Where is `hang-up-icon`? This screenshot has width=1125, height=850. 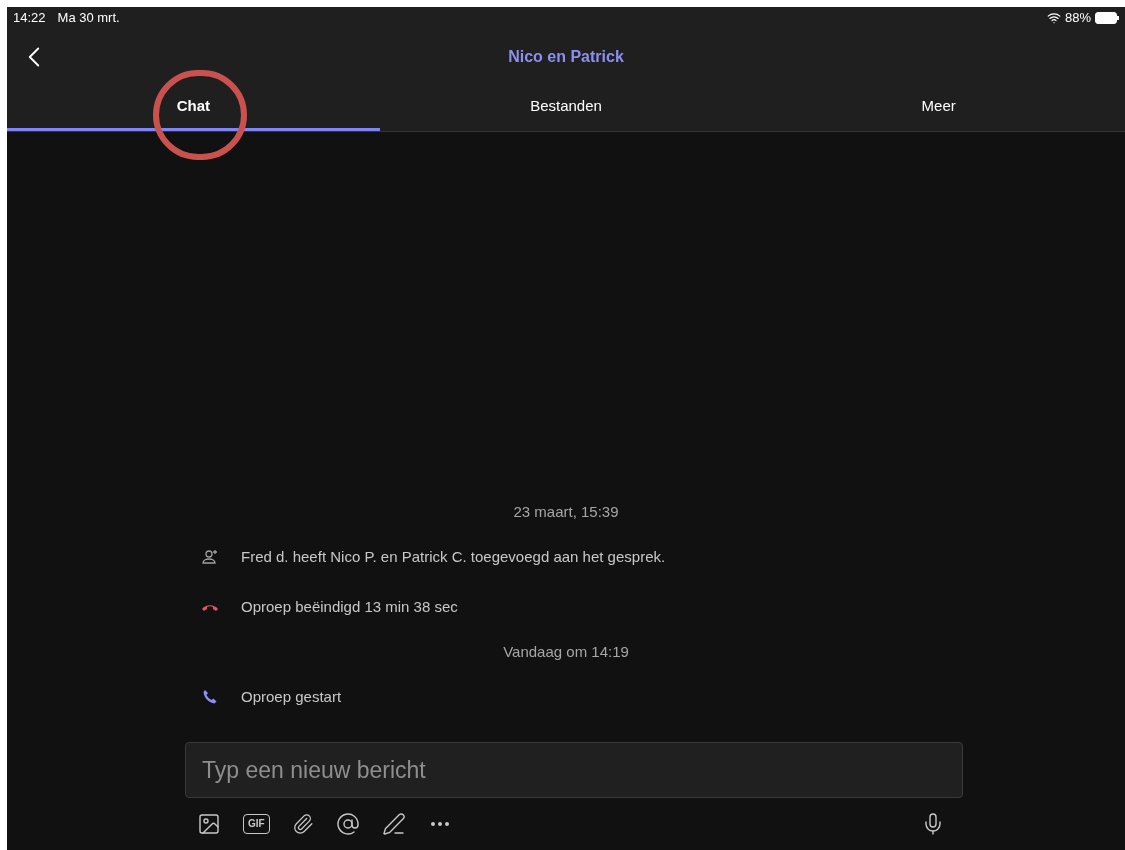
hang-up-icon is located at coordinates (210, 607).